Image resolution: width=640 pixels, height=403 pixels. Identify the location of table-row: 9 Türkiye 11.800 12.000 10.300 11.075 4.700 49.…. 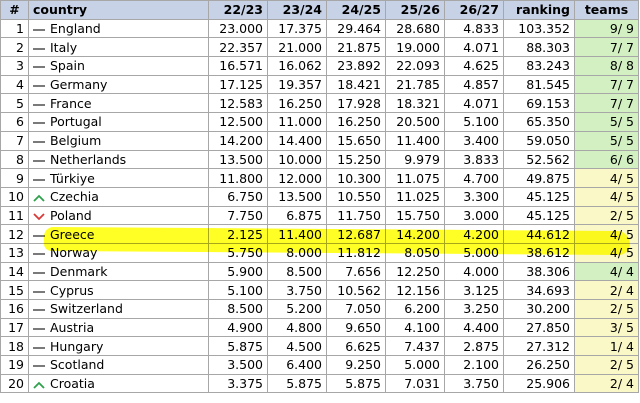
(319, 178).